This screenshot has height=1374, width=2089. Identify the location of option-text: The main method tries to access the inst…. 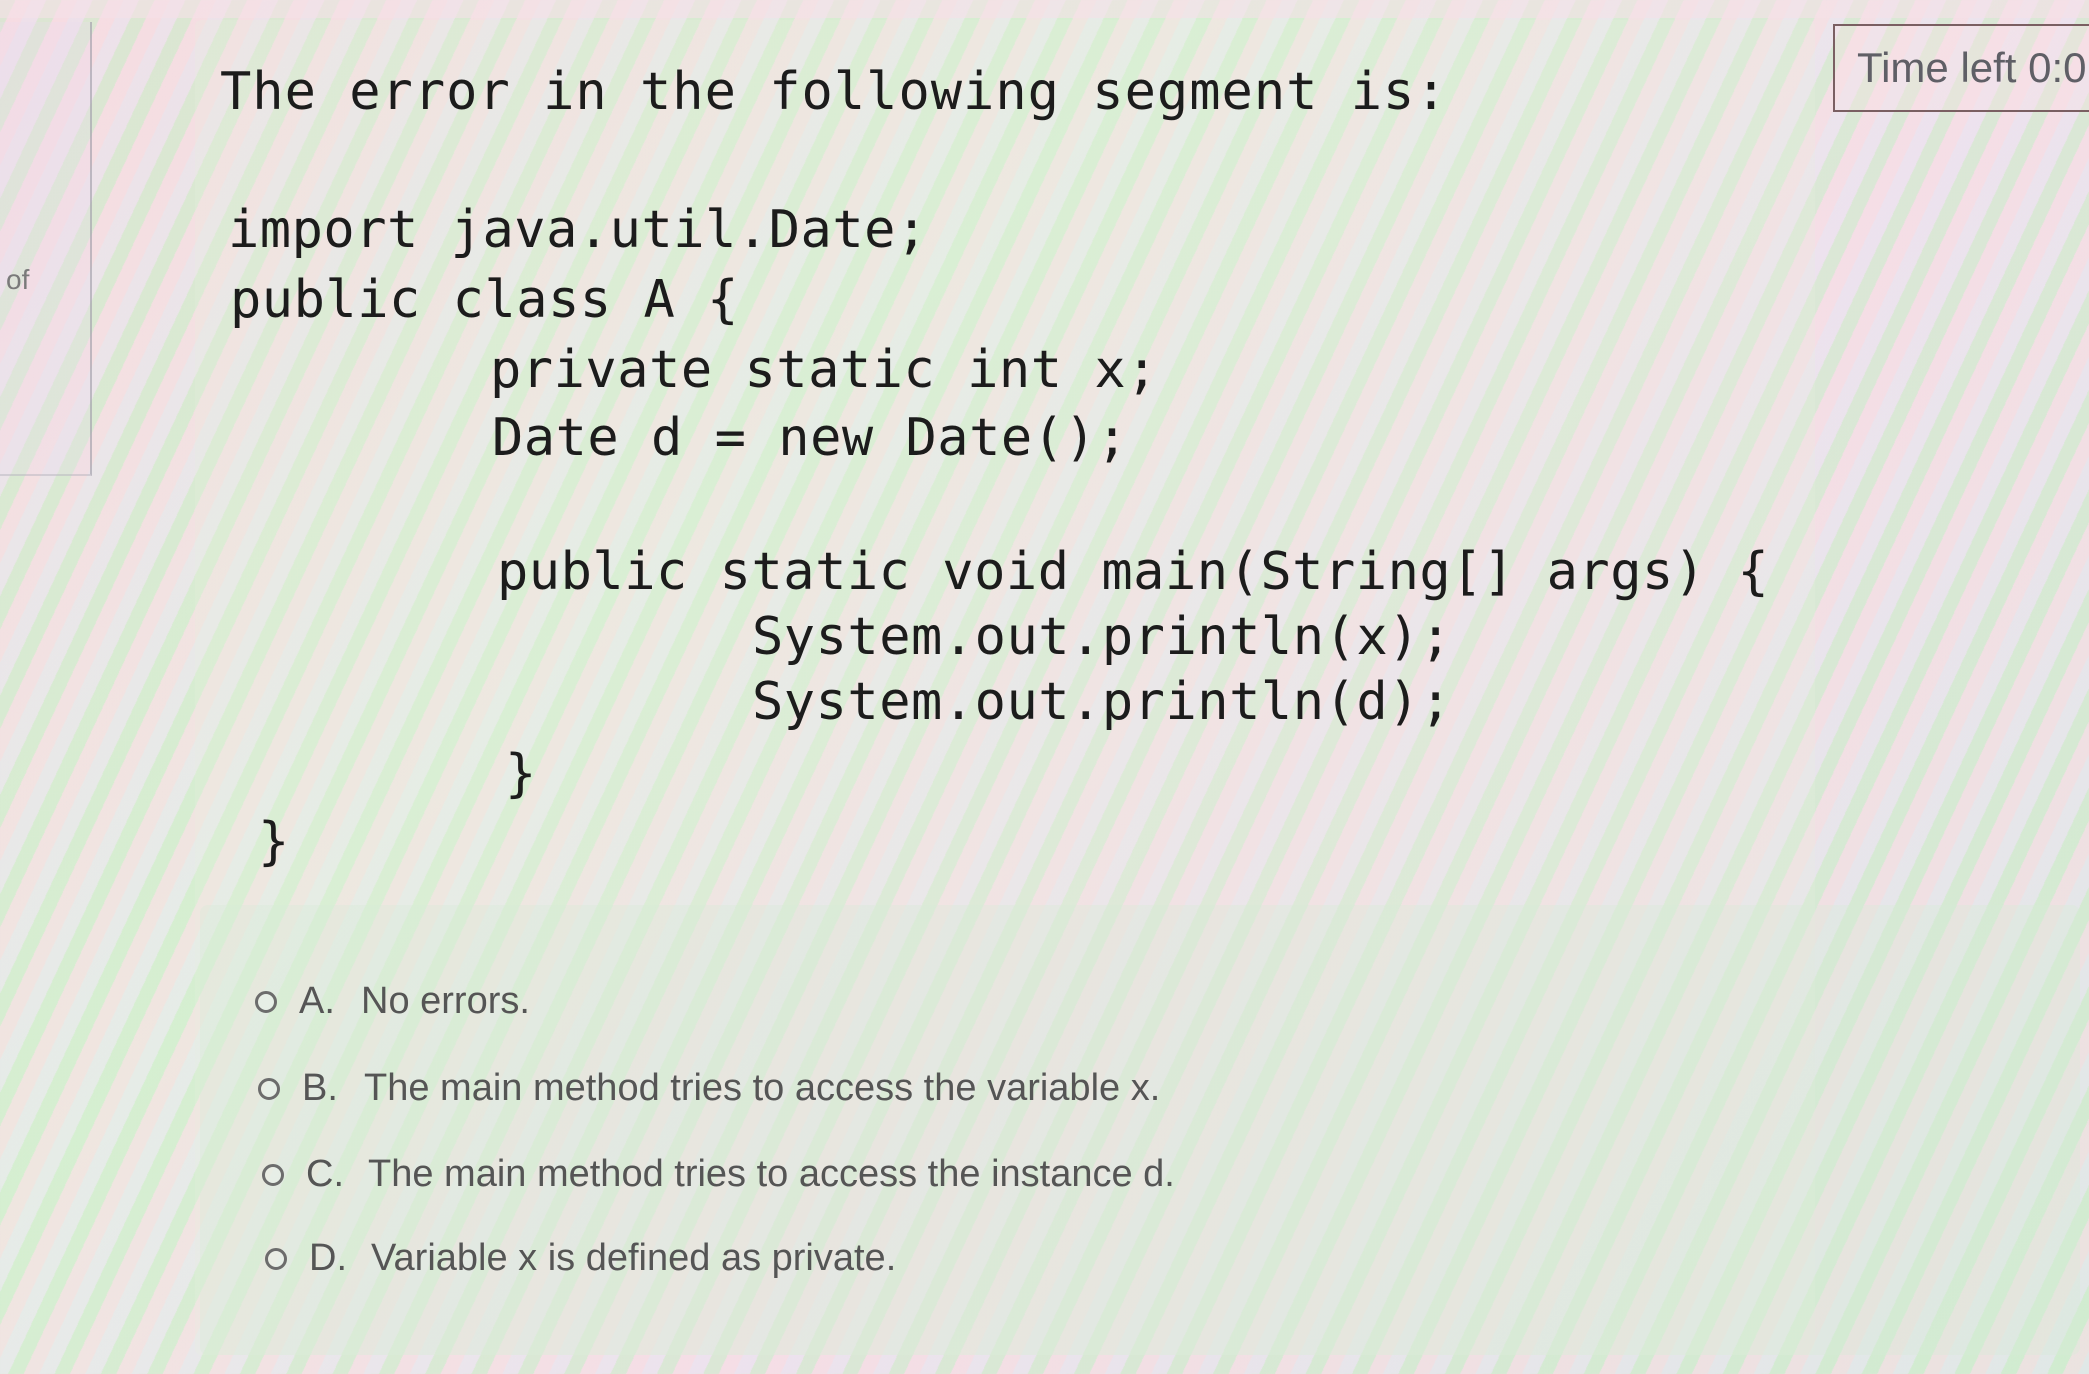
(771, 1174).